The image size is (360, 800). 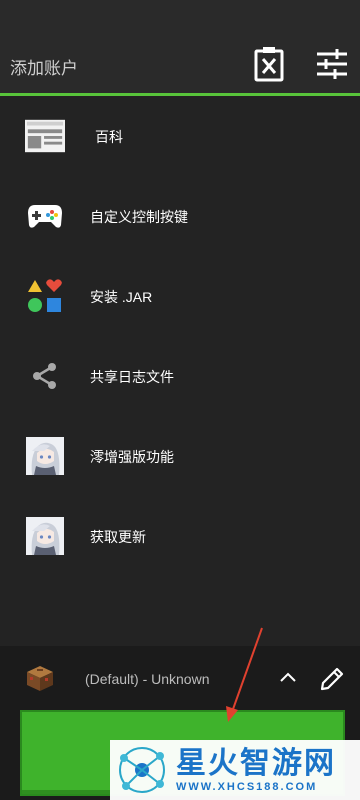 What do you see at coordinates (256, 763) in the screenshot?
I see `watermark-title: 星火智游网` at bounding box center [256, 763].